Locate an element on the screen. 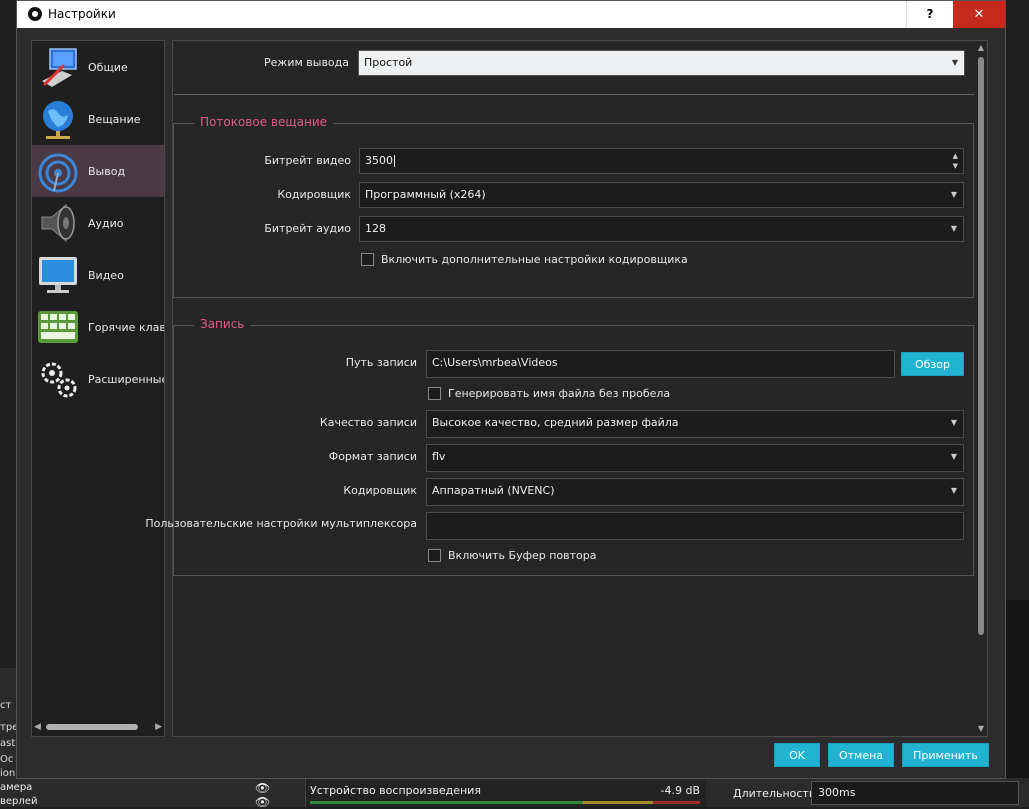 This screenshot has height=809, width=1029. video-bitrate-value: 3500 is located at coordinates (379, 160).